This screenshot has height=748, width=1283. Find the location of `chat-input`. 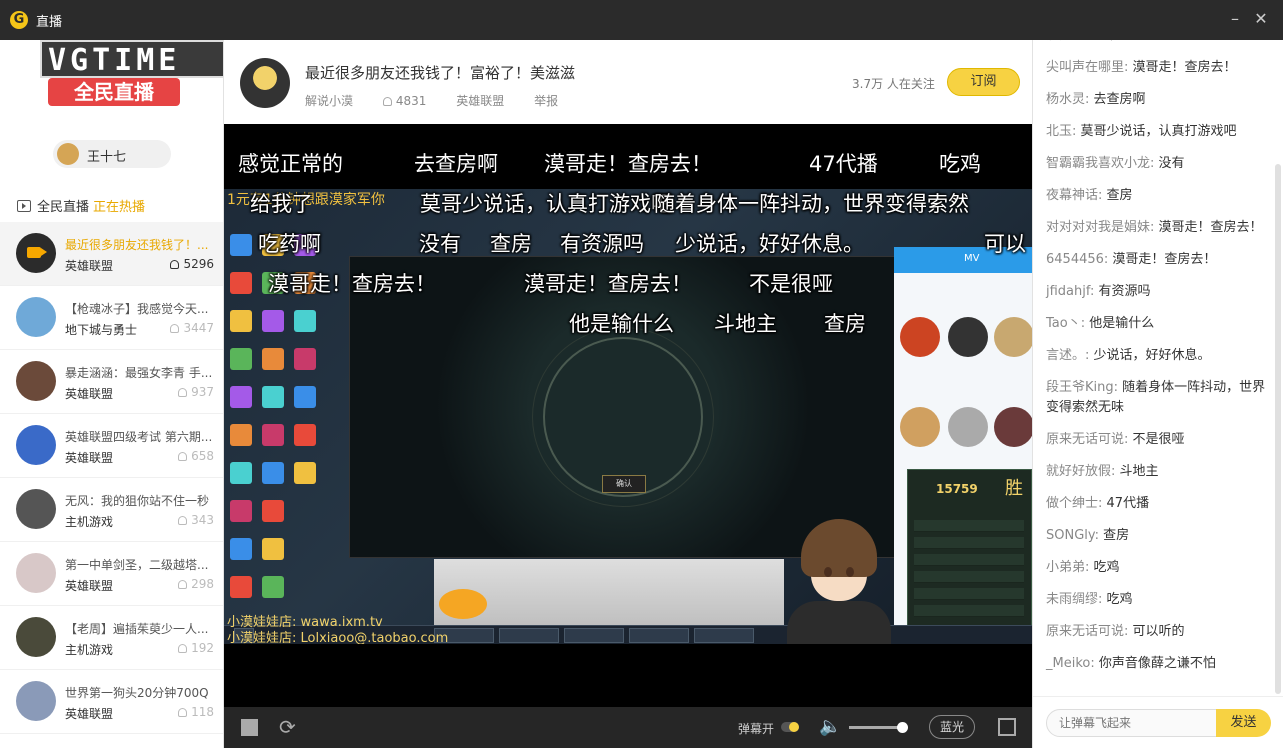

chat-input is located at coordinates (1132, 723).